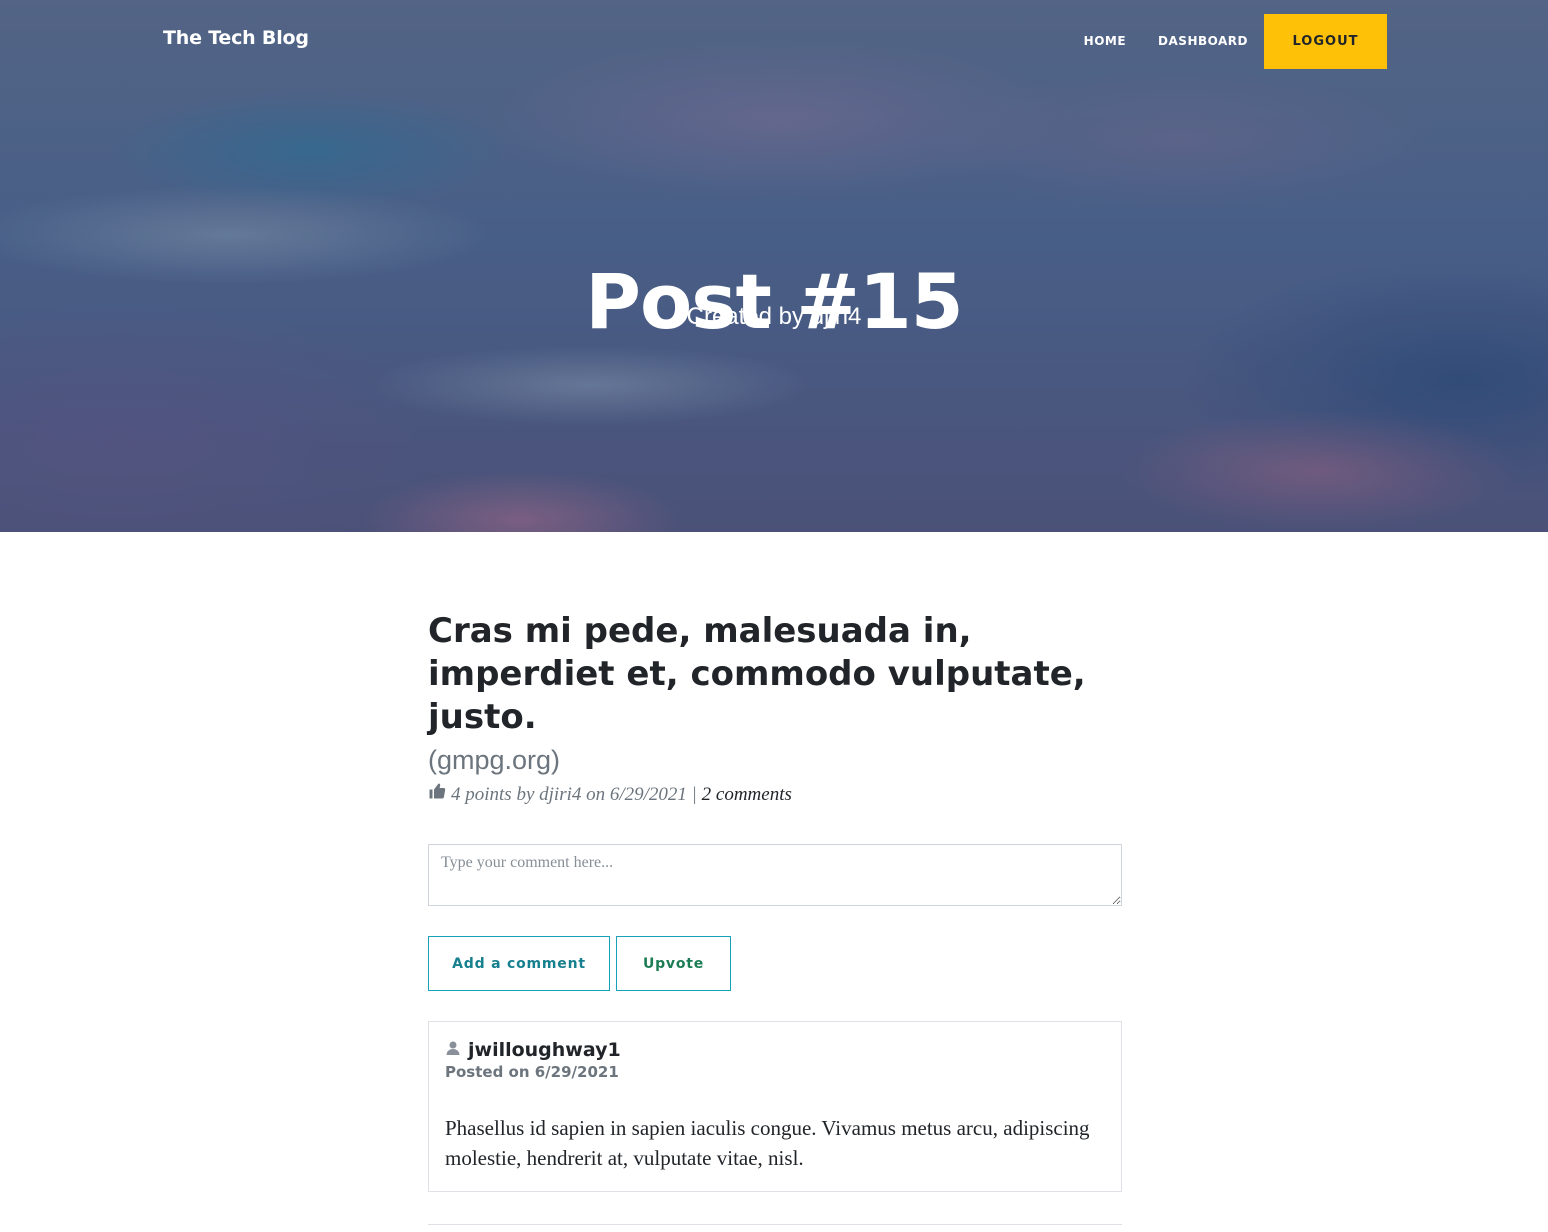 This screenshot has width=1548, height=1232. What do you see at coordinates (775, 1050) in the screenshot?
I see `comment-author: jwilloughway1` at bounding box center [775, 1050].